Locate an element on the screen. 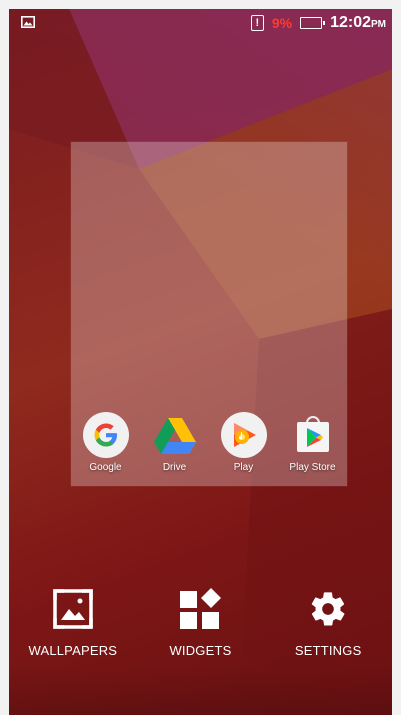 The width and height of the screenshot is (401, 715). app-play: Play is located at coordinates (243, 447).